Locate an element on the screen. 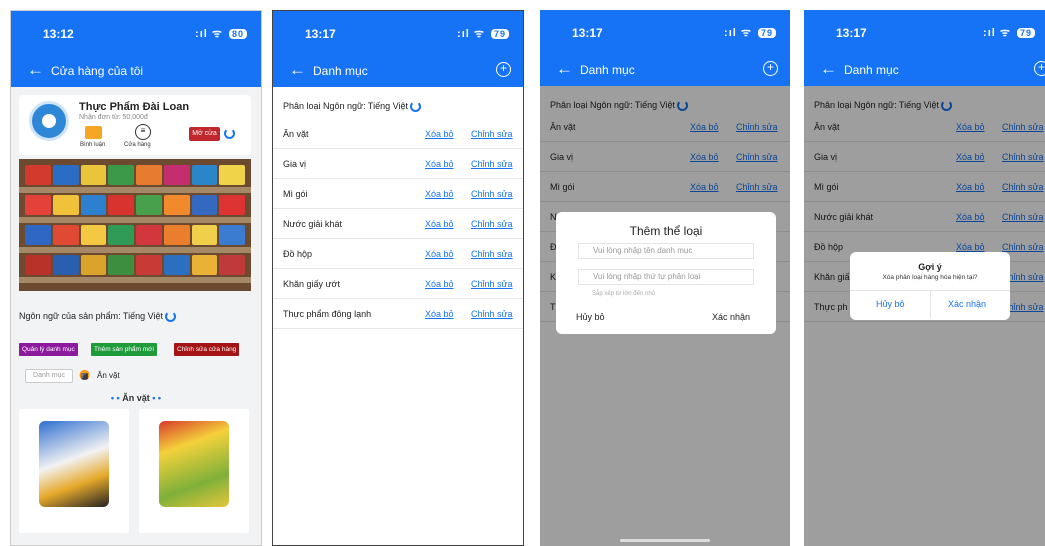 Image resolution: width=1045 pixels, height=546 pixels. dialog-title: Thêm thể loại is located at coordinates (666, 231).